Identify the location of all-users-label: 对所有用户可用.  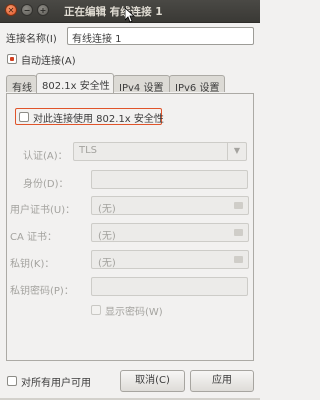
(56, 383).